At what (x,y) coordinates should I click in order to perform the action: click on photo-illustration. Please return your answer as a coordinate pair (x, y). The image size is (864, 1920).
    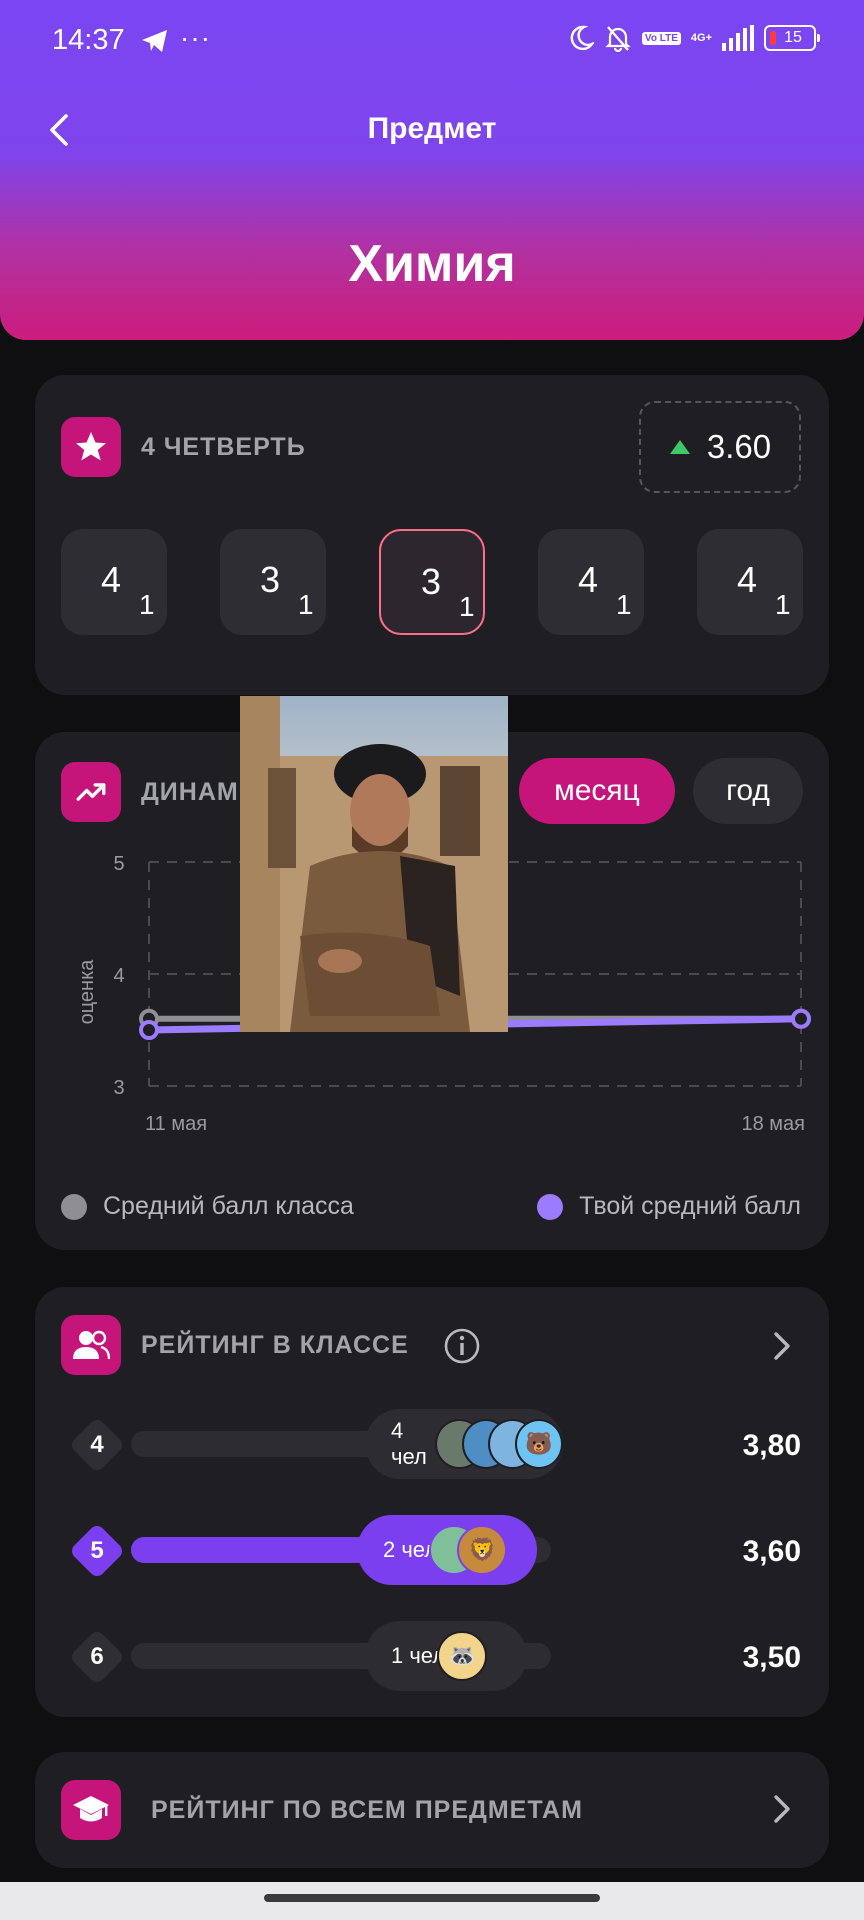
    Looking at the image, I should click on (374, 864).